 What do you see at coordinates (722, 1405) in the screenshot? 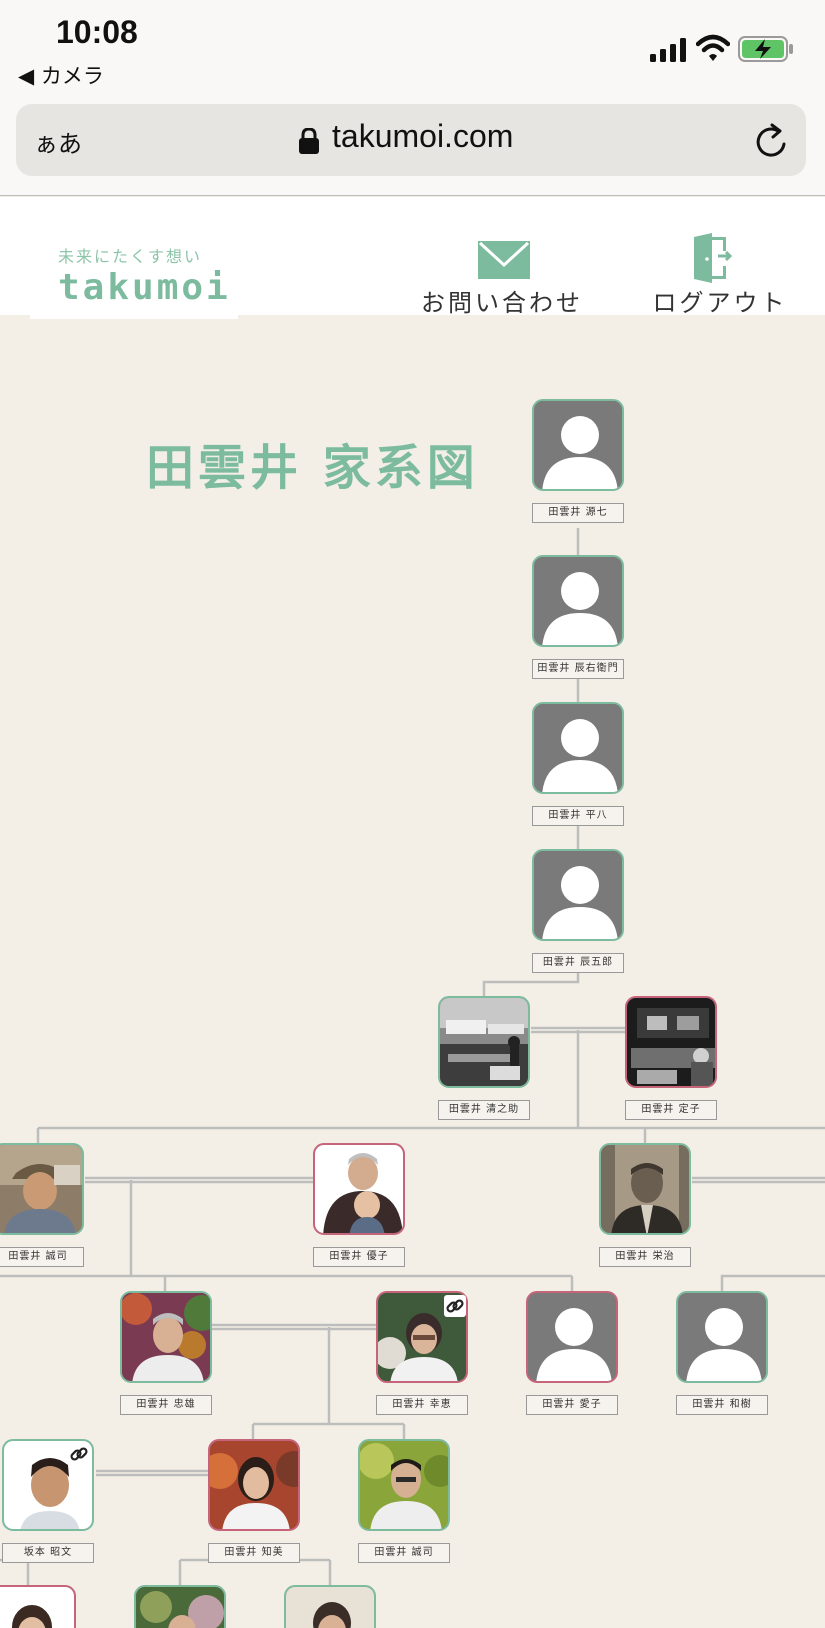
I see `person-name: 田雲井 和樹` at bounding box center [722, 1405].